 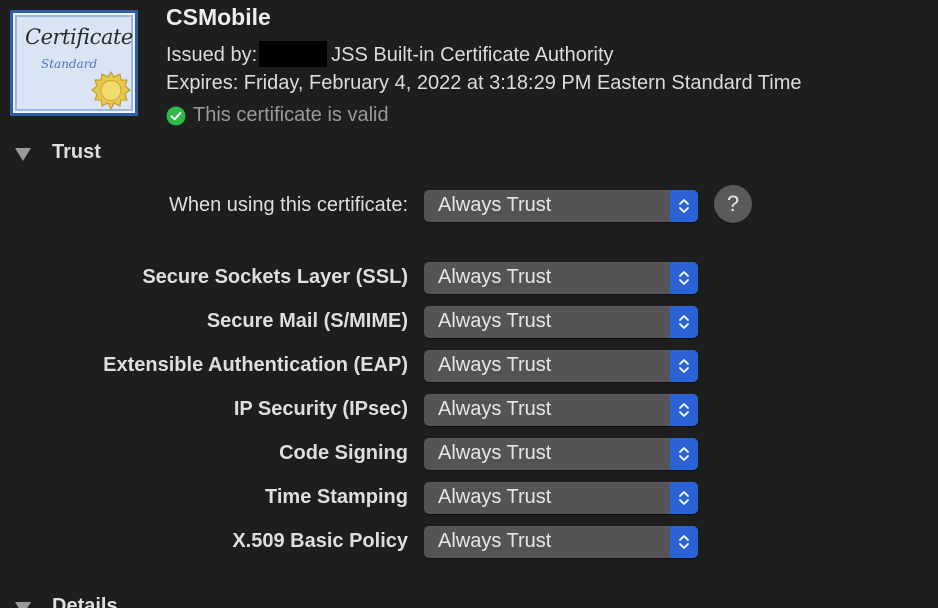 I want to click on trust-row-label-ipsec: IP Security (IPsec), so click(x=320, y=409).